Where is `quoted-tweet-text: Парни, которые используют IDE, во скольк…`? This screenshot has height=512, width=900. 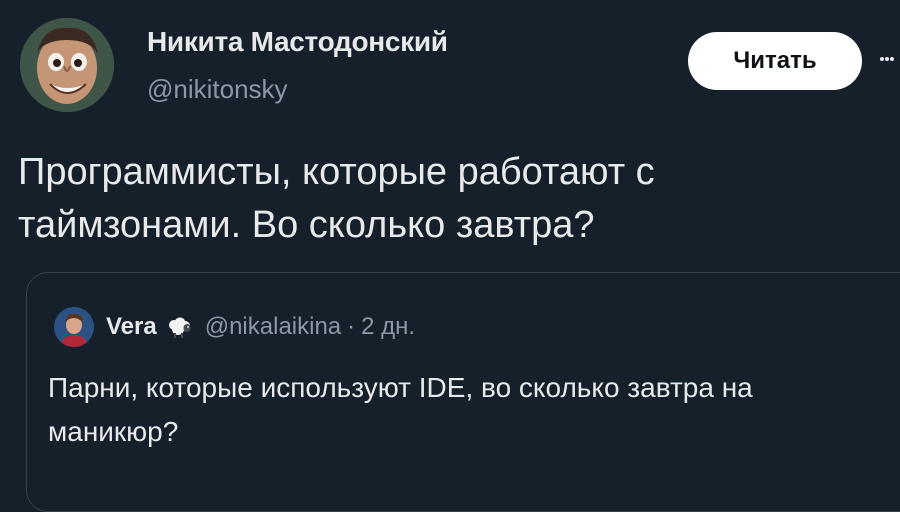 quoted-tweet-text: Парни, которые используют IDE, во скольк… is located at coordinates (400, 409).